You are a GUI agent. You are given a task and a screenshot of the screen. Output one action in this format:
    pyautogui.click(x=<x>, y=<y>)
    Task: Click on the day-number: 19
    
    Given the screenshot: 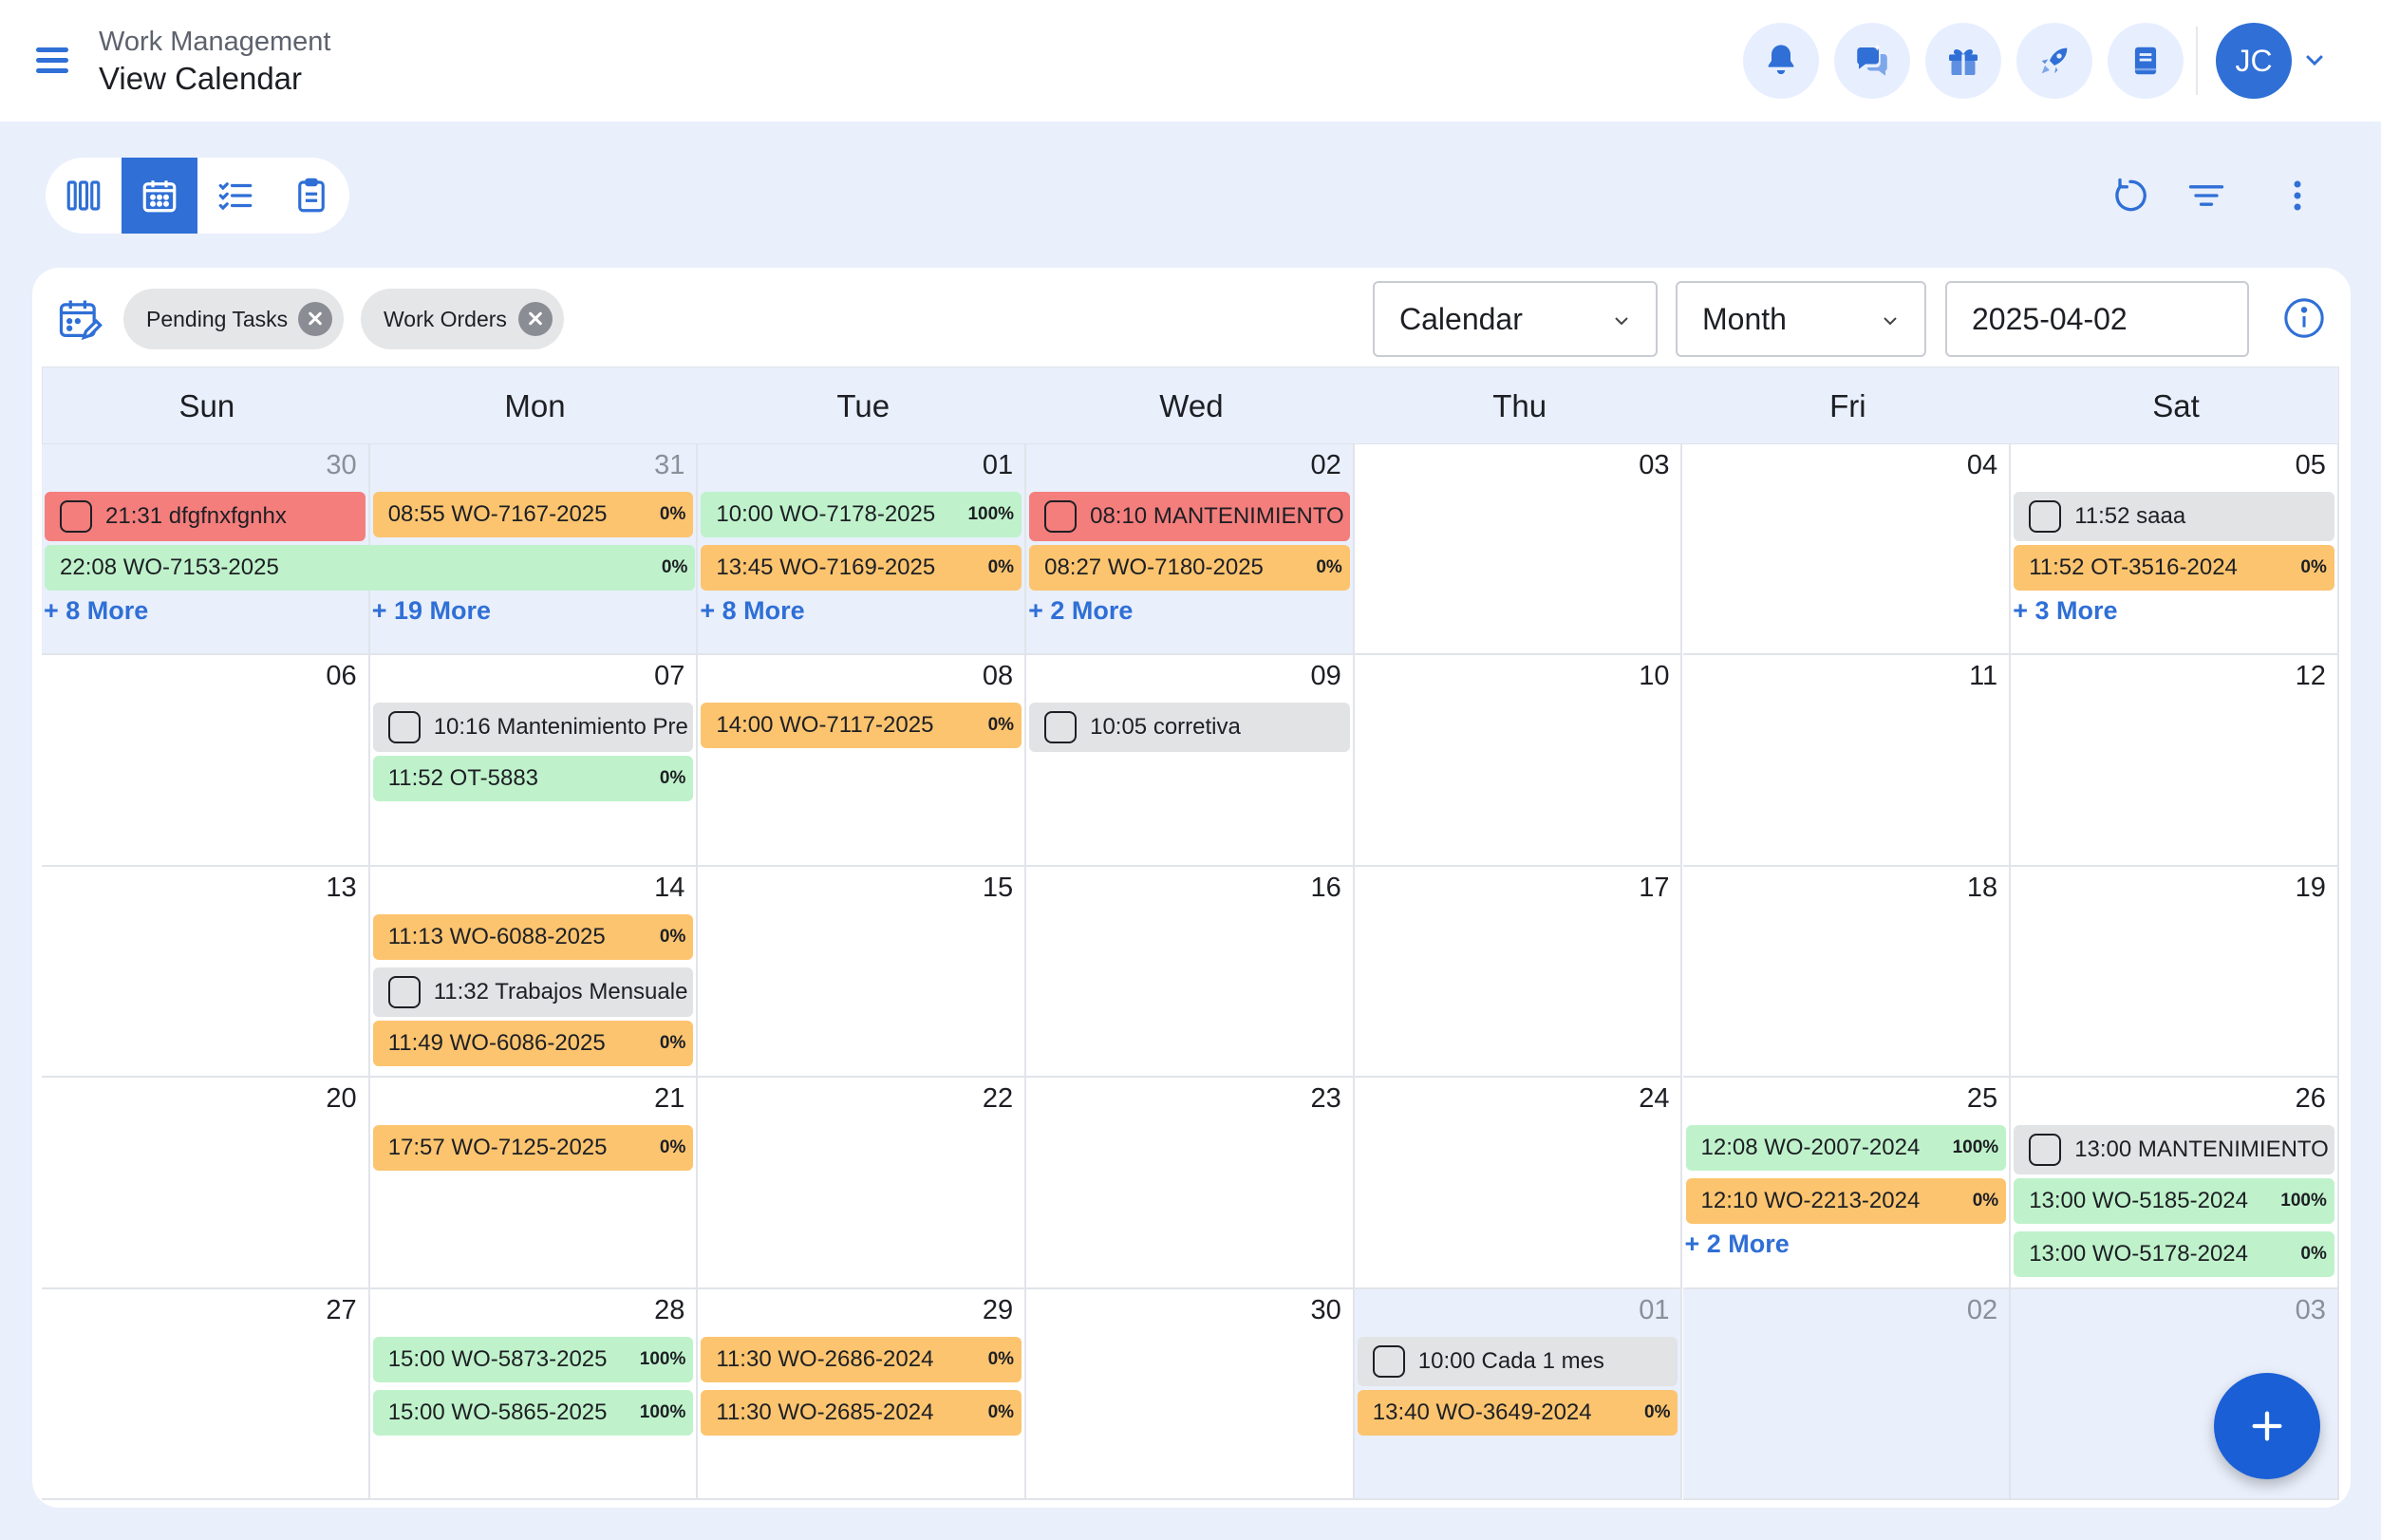 What is the action you would take?
    pyautogui.click(x=2311, y=889)
    